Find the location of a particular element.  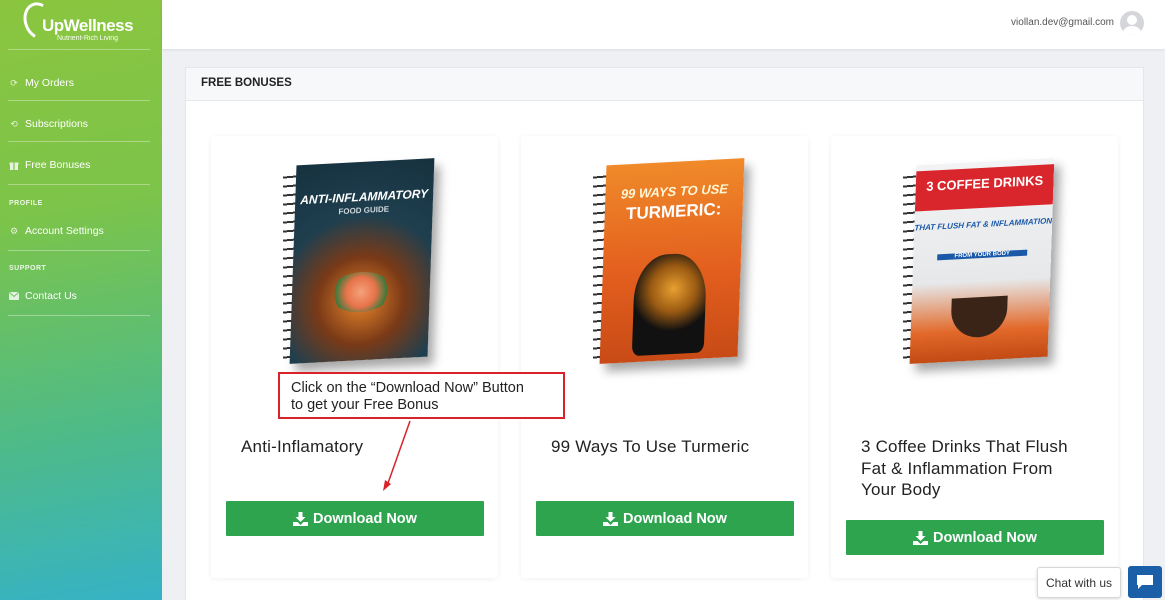

top-header: viollan.dev@gmail.com is located at coordinates (663, 24).